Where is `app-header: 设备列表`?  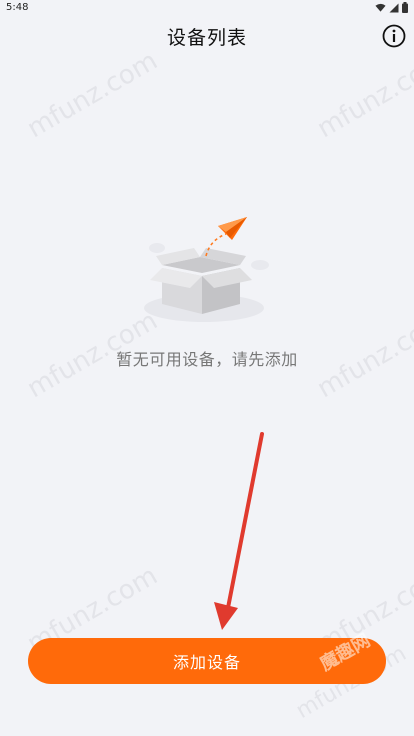 app-header: 设备列表 is located at coordinates (207, 36).